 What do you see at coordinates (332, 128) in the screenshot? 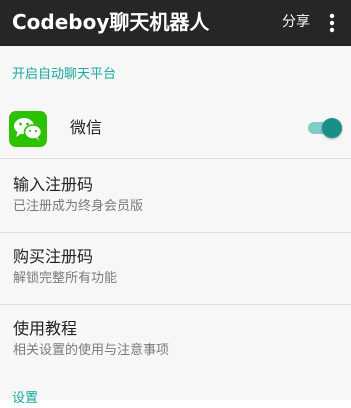
I see `toggle-thumb` at bounding box center [332, 128].